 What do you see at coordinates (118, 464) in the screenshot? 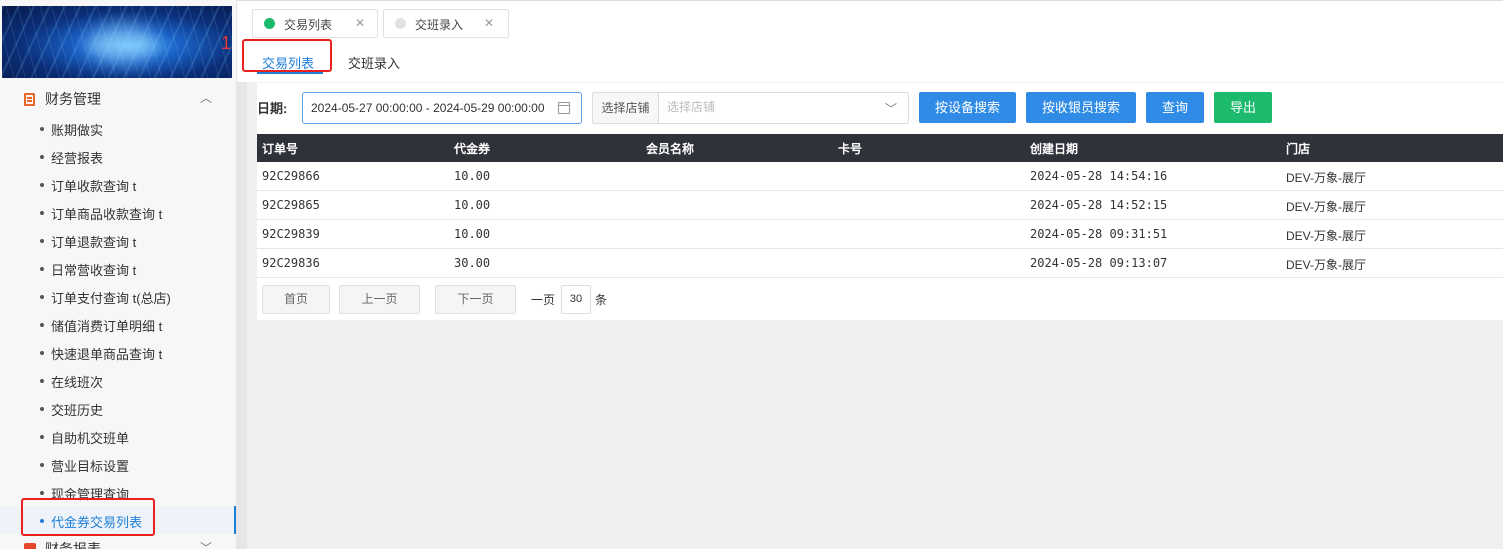
I see `sidebar-item: 营业目标设置` at bounding box center [118, 464].